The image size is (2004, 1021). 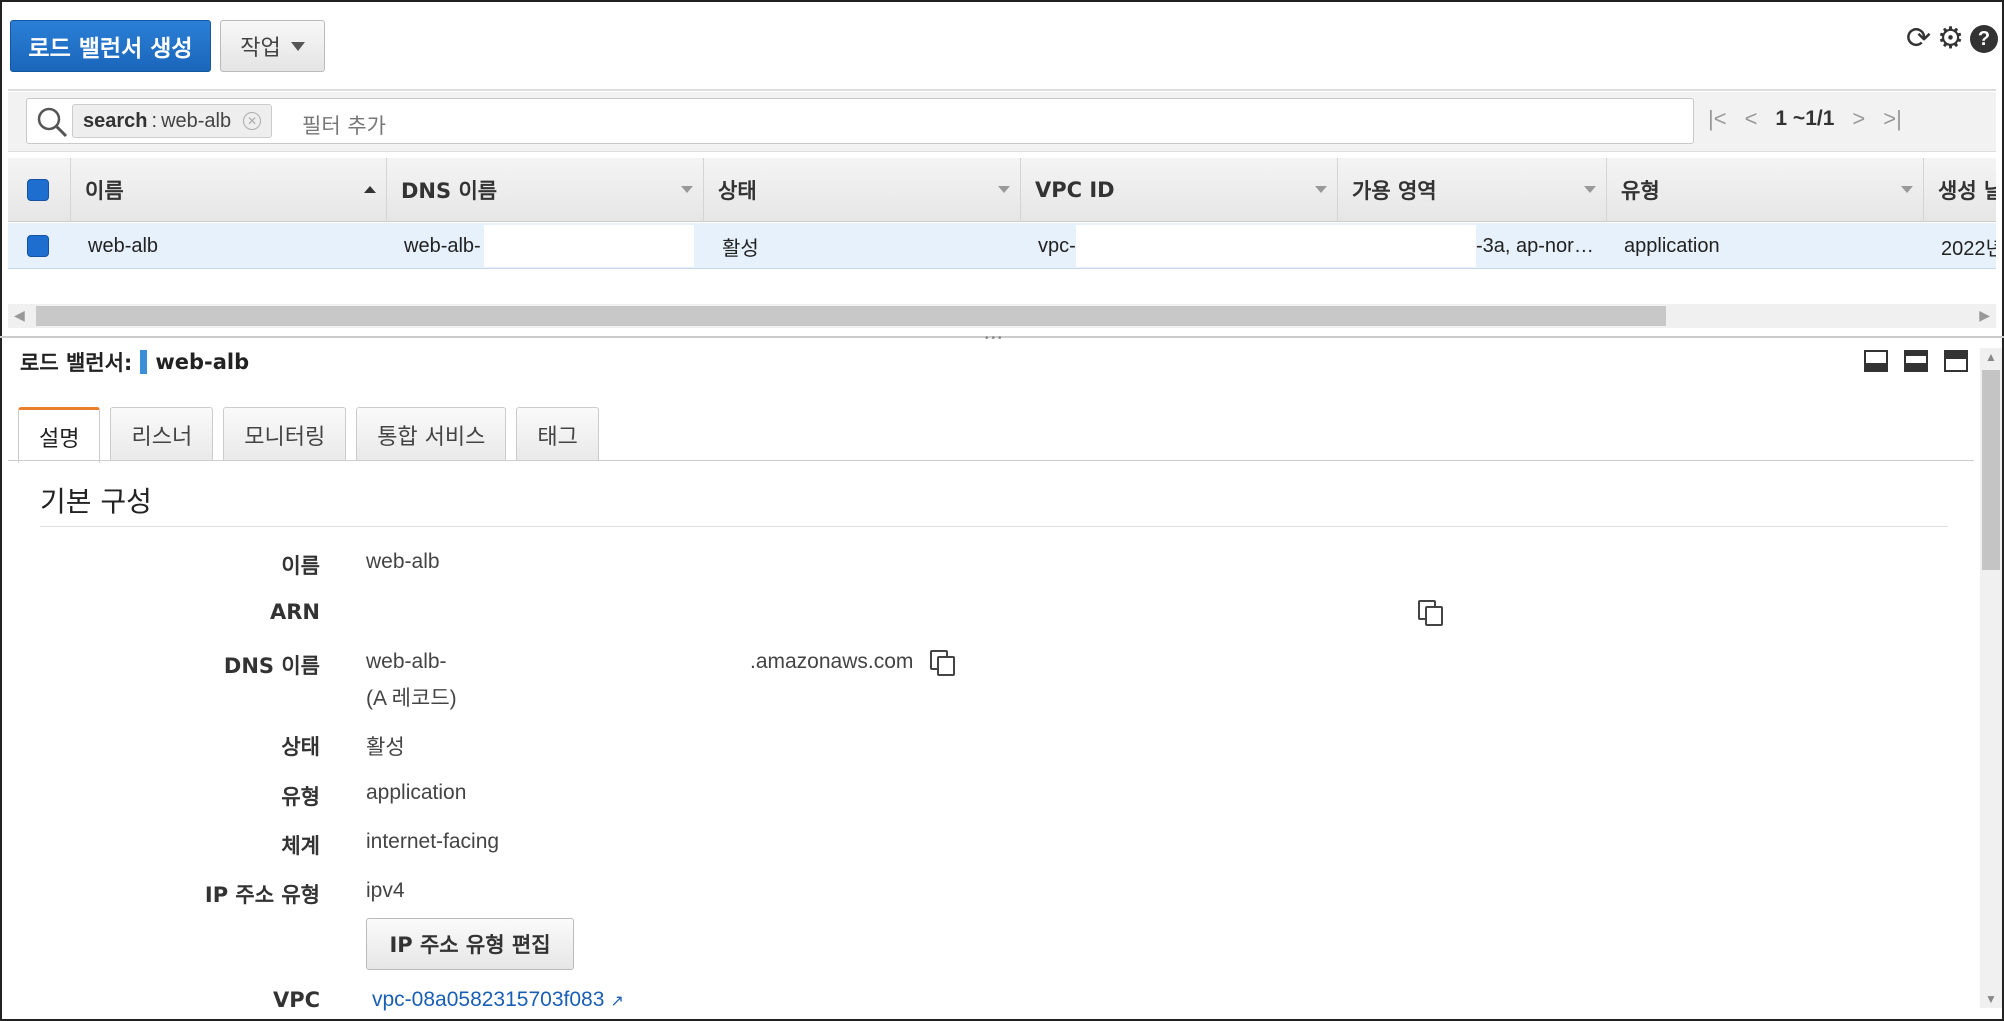 What do you see at coordinates (985, 746) in the screenshot?
I see `field-state: 상태 활성` at bounding box center [985, 746].